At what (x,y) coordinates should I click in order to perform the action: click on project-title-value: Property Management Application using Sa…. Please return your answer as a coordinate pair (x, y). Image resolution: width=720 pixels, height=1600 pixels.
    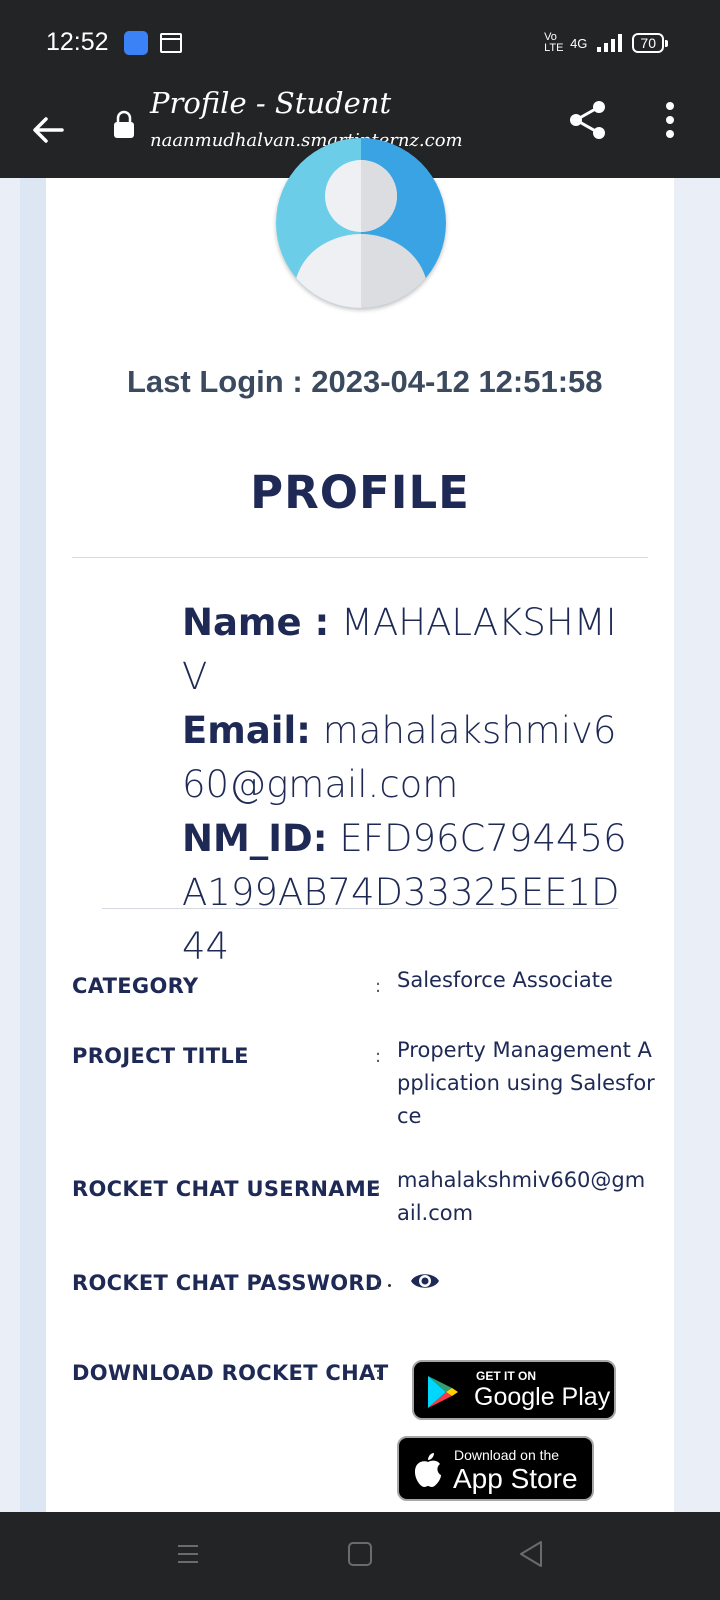
    Looking at the image, I should click on (526, 1083).